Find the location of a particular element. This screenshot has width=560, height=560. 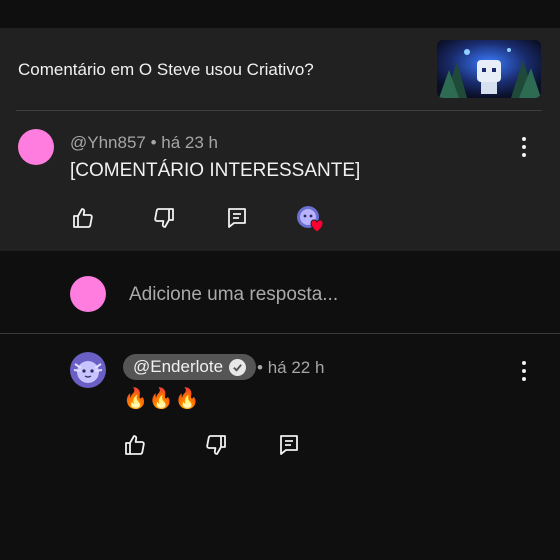

commenter-avatar is located at coordinates (36, 147).